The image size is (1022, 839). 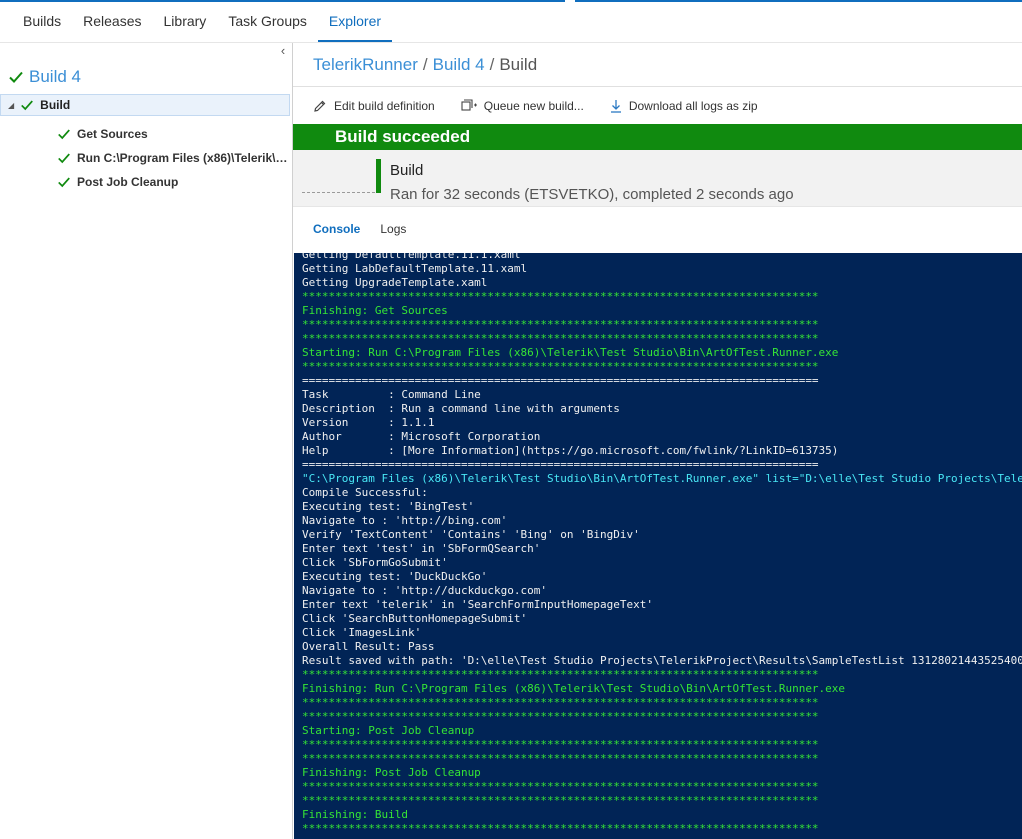 What do you see at coordinates (395, 282) in the screenshot?
I see `console-line: Getting UpgradeTemplate.xaml` at bounding box center [395, 282].